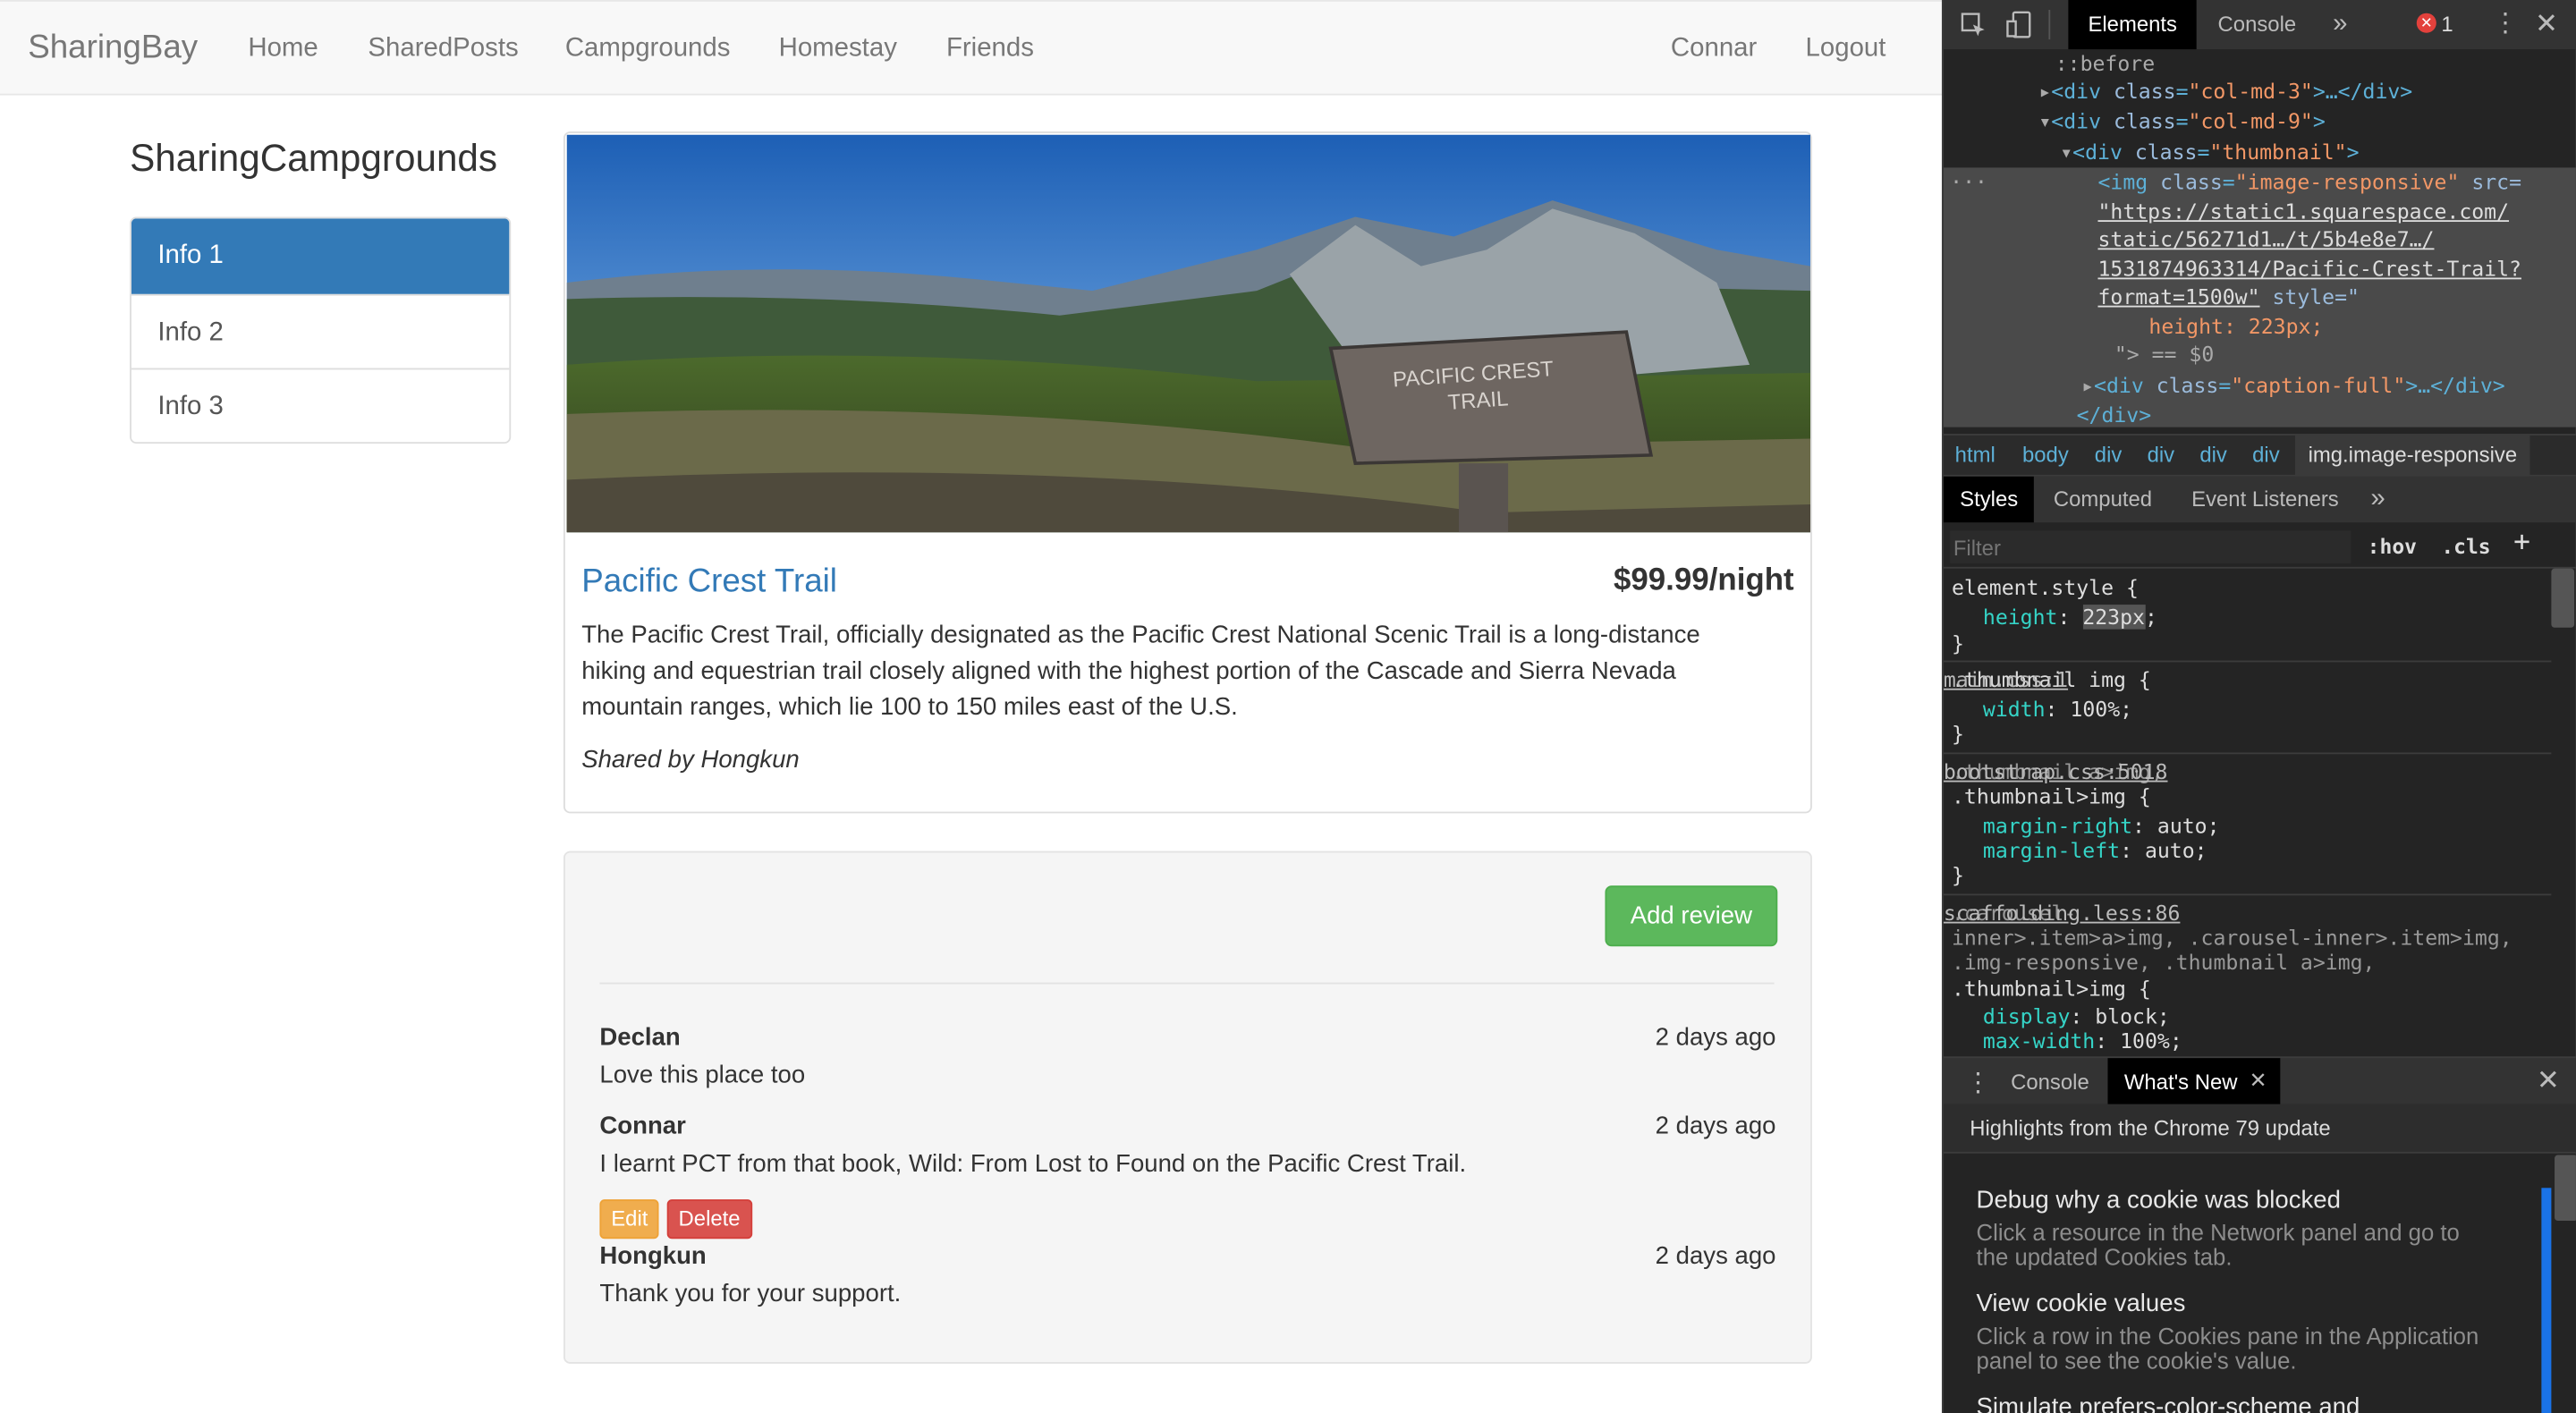 This screenshot has width=2576, height=1413. I want to click on dom-line: static/56271d1…/t/5b4e8e7…/, so click(2265, 240).